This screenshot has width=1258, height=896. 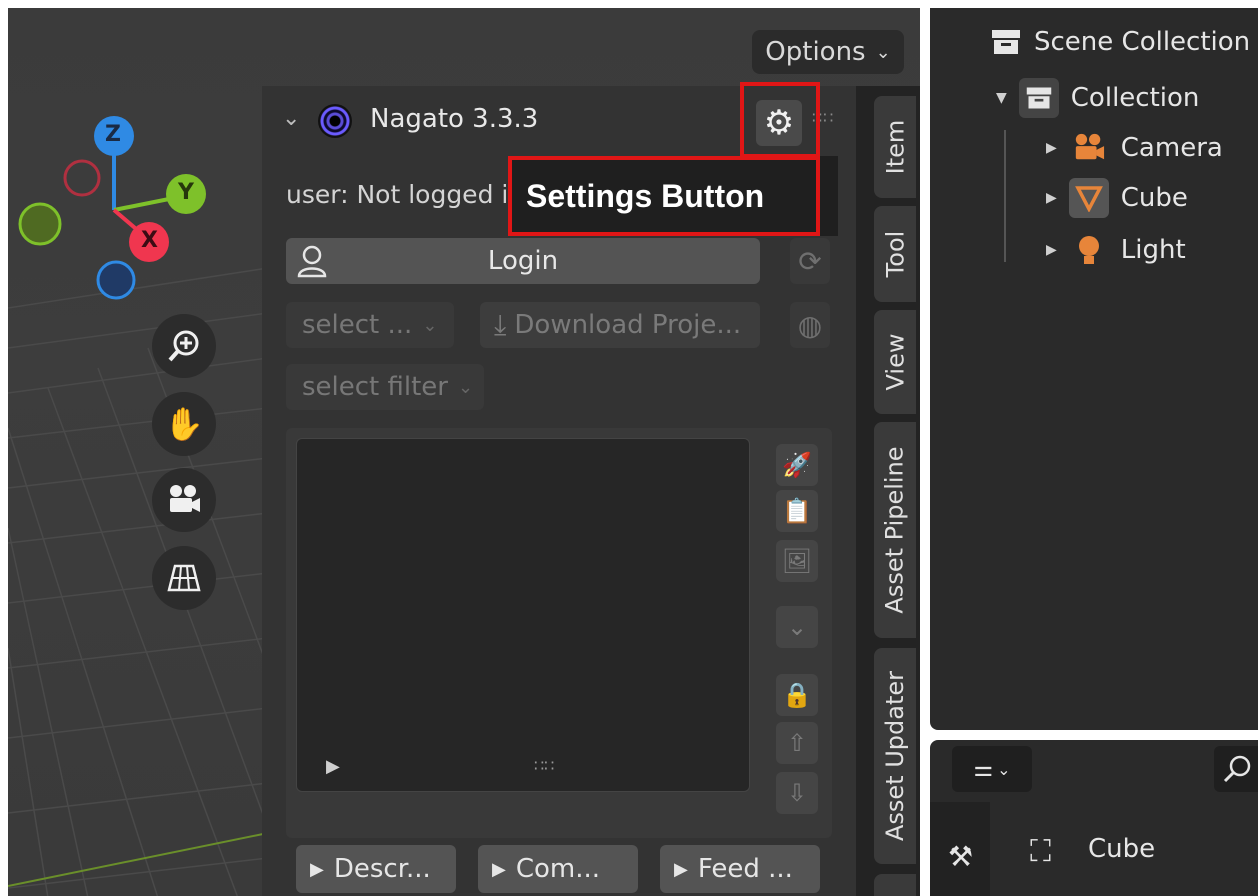 What do you see at coordinates (184, 578) in the screenshot?
I see `grid-perspective-icon` at bounding box center [184, 578].